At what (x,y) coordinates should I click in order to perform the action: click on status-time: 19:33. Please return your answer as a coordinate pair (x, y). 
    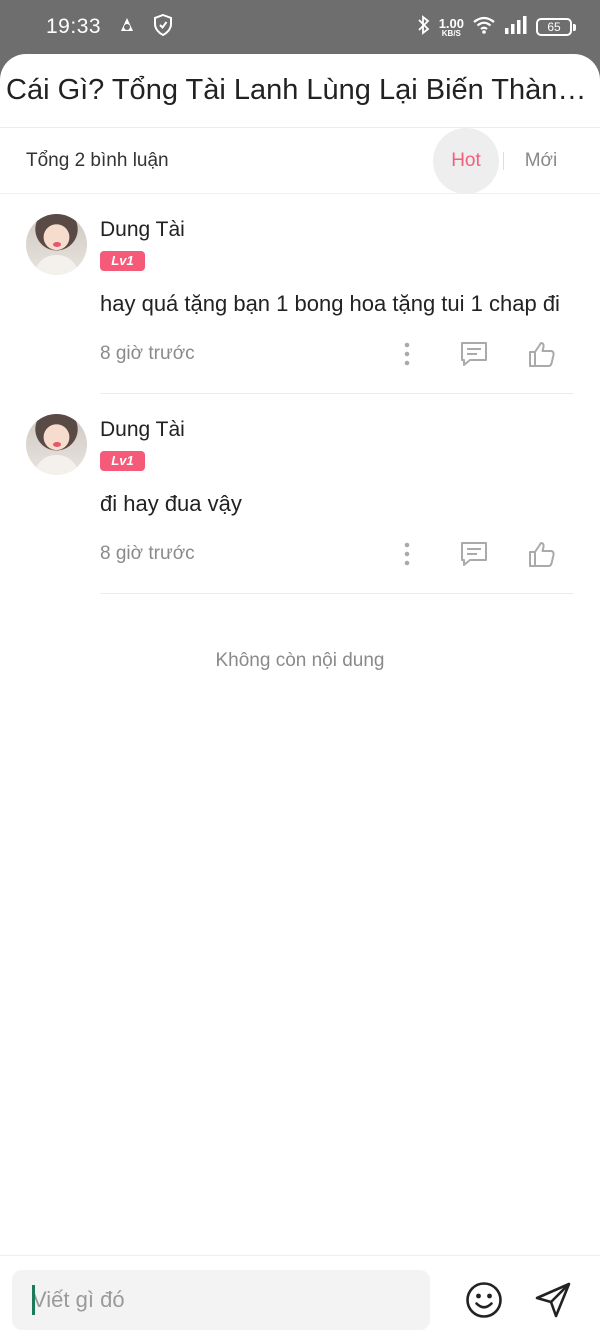
    Looking at the image, I should click on (74, 26).